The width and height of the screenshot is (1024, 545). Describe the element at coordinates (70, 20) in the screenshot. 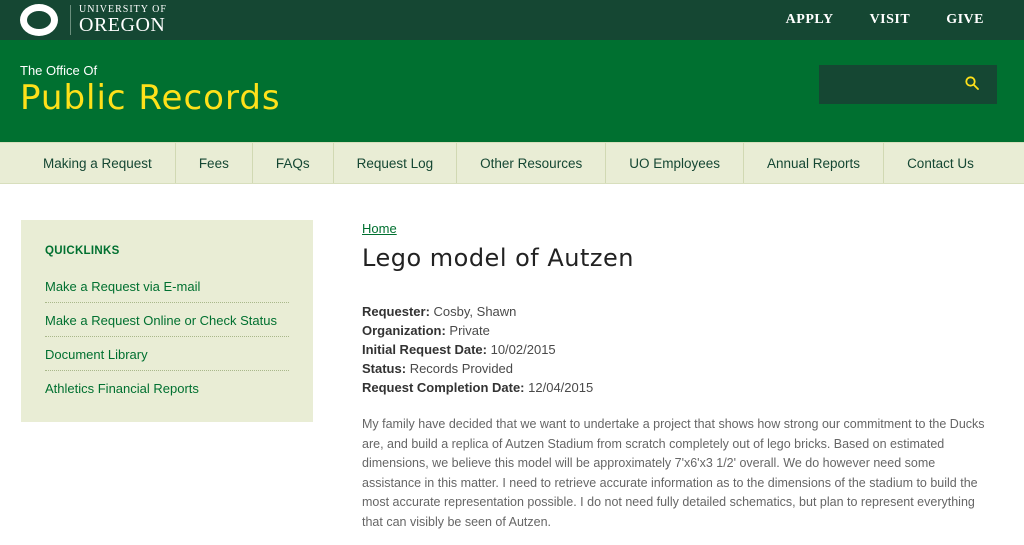

I see `logo-divider` at that location.